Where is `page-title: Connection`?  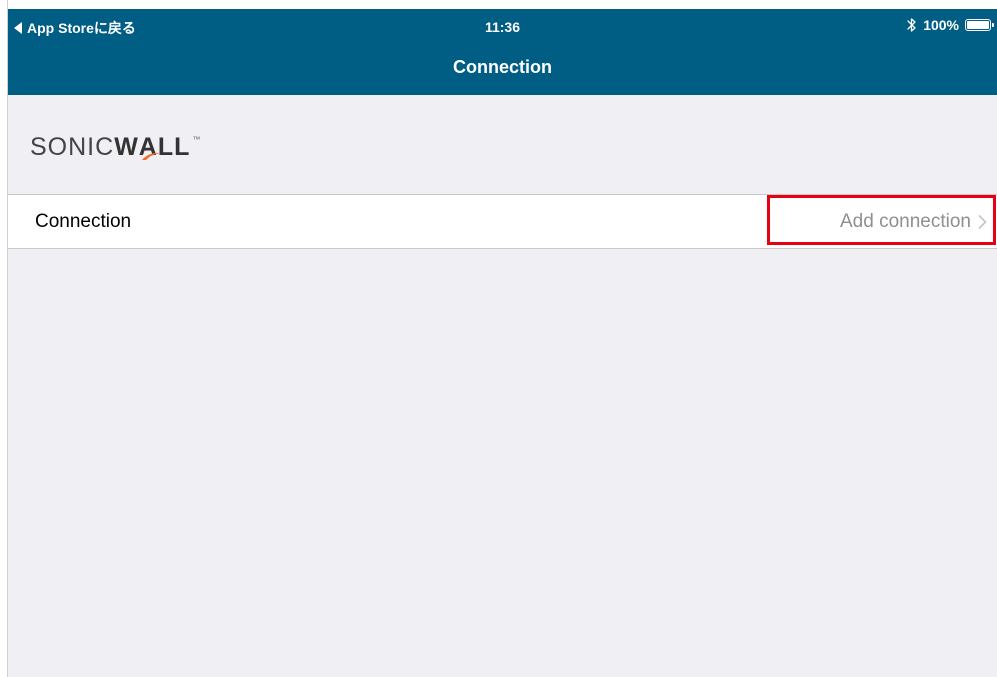
page-title: Connection is located at coordinates (502, 67).